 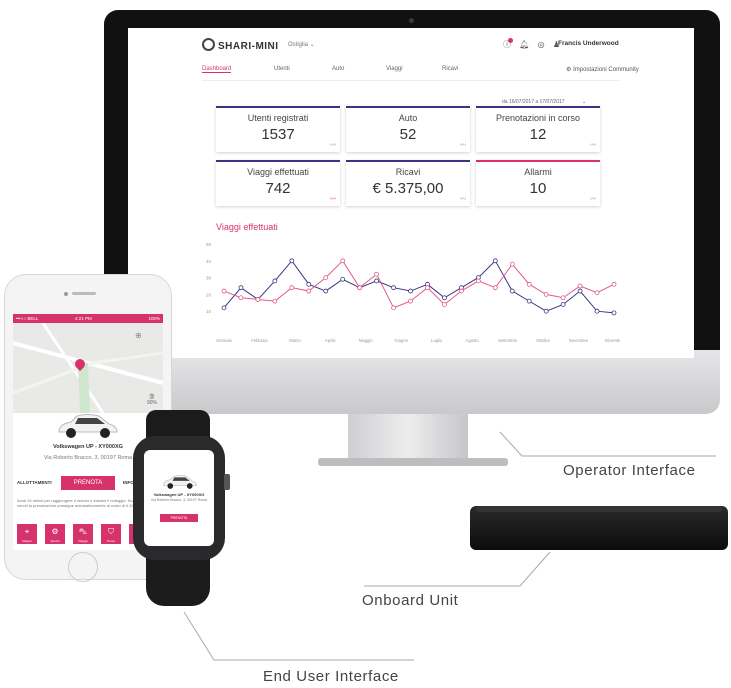 What do you see at coordinates (88, 483) in the screenshot?
I see `book-button: PRENOTA` at bounding box center [88, 483].